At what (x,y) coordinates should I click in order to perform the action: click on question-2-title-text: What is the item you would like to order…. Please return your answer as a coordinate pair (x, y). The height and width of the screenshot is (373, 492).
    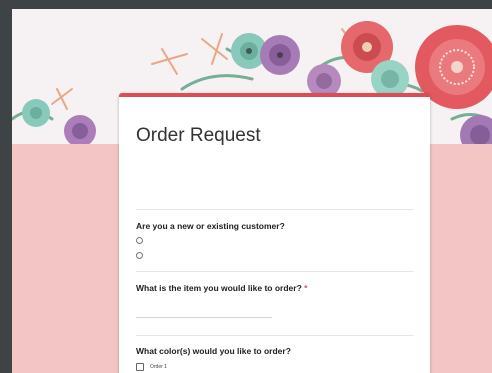
    Looking at the image, I should click on (219, 288).